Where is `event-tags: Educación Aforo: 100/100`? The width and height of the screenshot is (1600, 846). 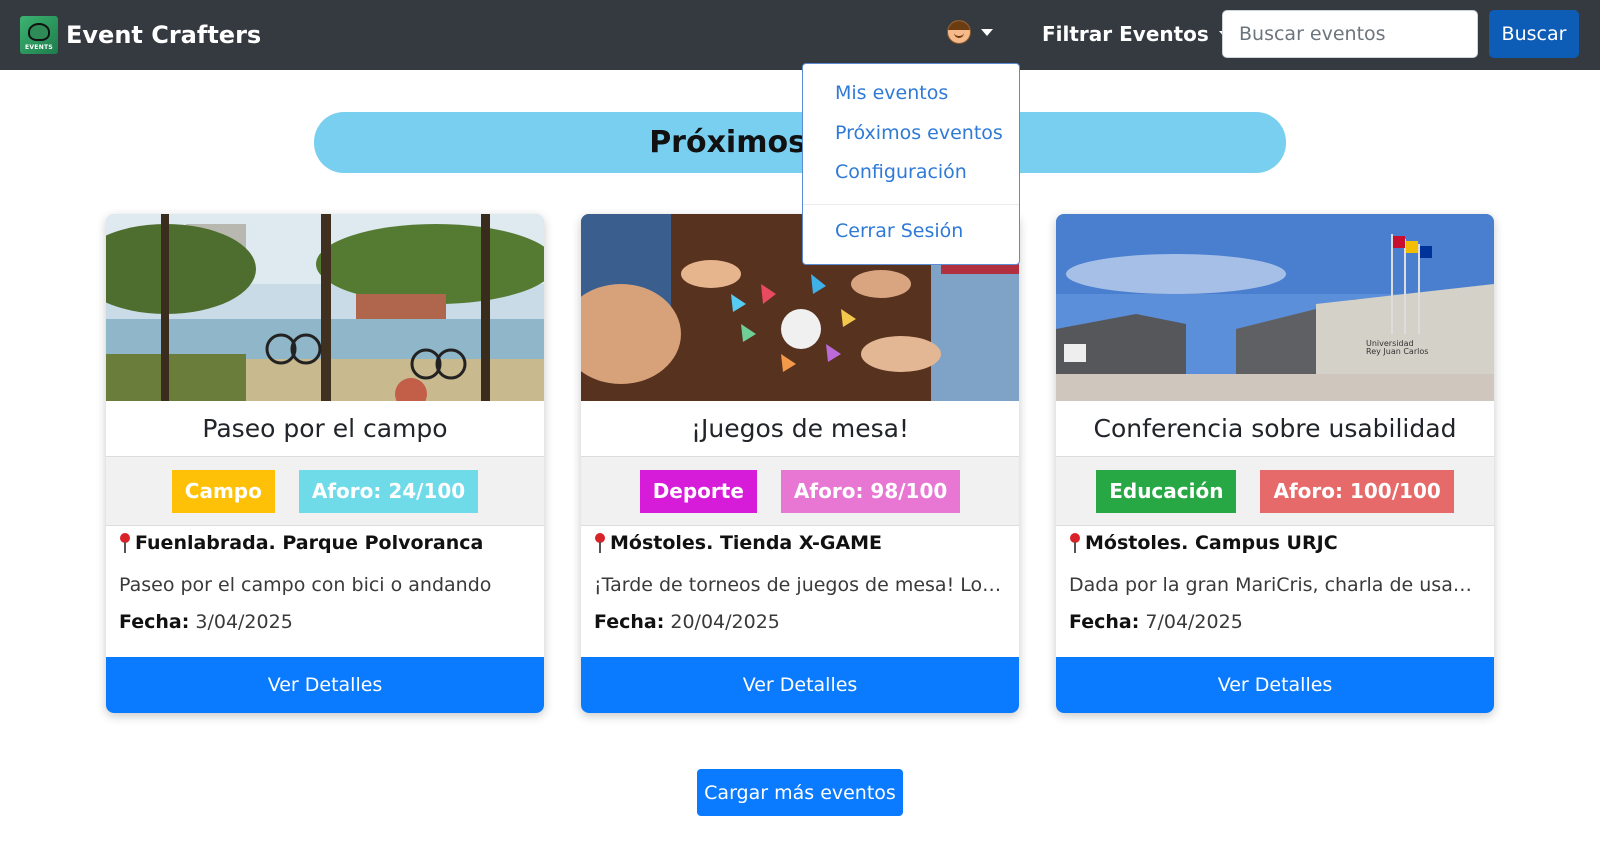 event-tags: Educación Aforo: 100/100 is located at coordinates (1275, 491).